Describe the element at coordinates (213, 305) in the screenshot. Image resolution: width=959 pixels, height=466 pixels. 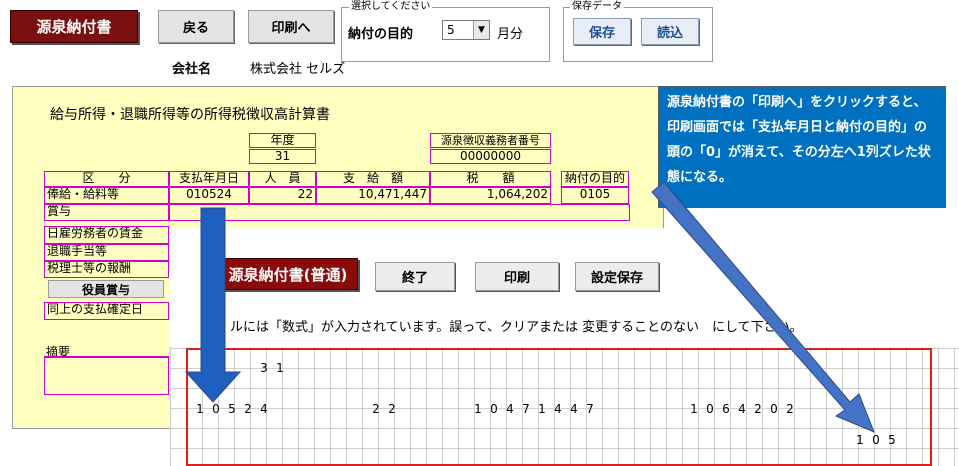
I see `down-arrow-icon` at that location.